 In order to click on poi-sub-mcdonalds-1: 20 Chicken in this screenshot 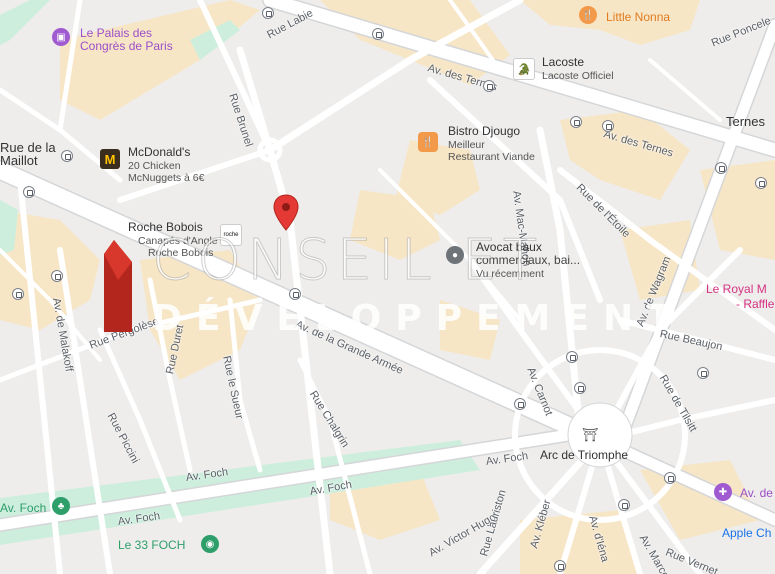, I will do `click(154, 166)`.